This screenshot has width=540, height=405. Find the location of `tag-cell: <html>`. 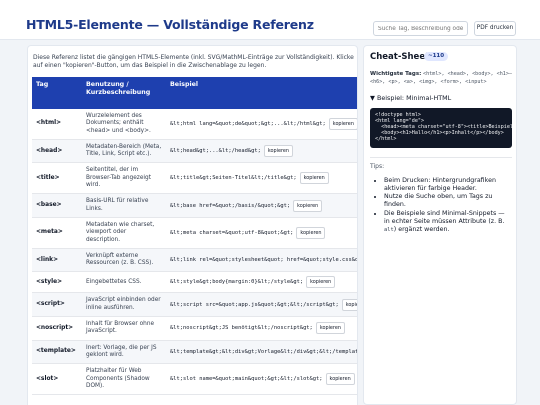

tag-cell: <html> is located at coordinates (57, 124).